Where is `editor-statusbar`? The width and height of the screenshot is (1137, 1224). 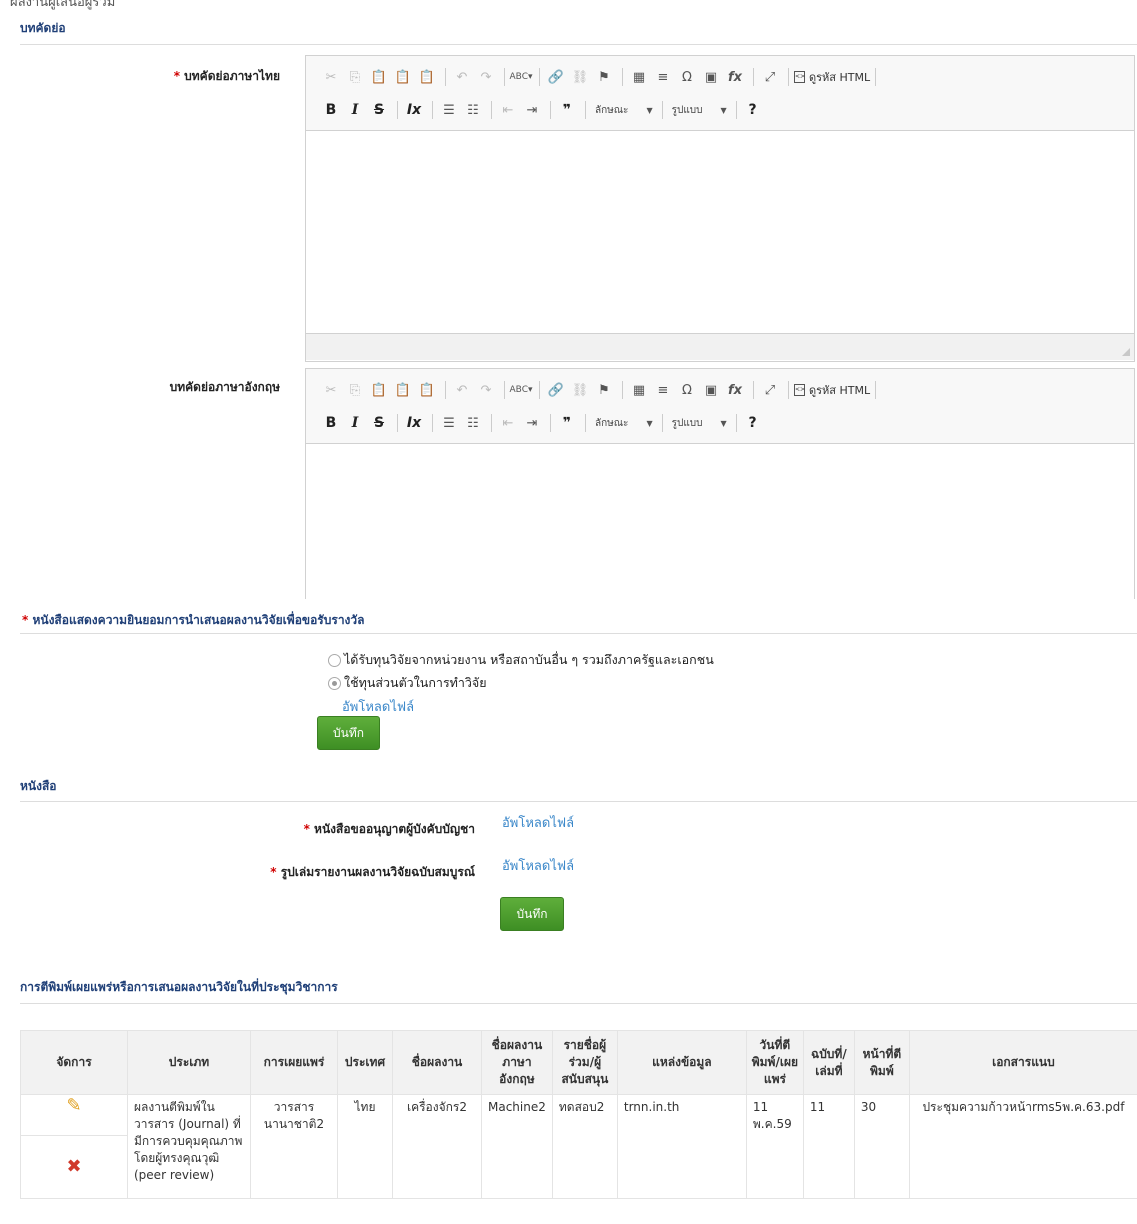
editor-statusbar is located at coordinates (720, 346).